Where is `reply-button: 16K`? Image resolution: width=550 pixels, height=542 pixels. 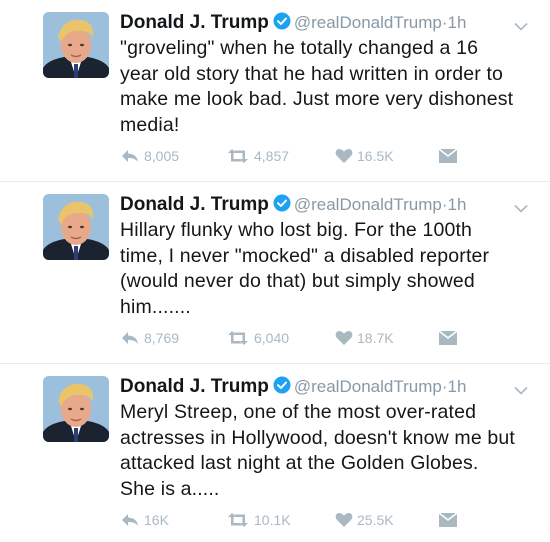
reply-button: 16K is located at coordinates (144, 520).